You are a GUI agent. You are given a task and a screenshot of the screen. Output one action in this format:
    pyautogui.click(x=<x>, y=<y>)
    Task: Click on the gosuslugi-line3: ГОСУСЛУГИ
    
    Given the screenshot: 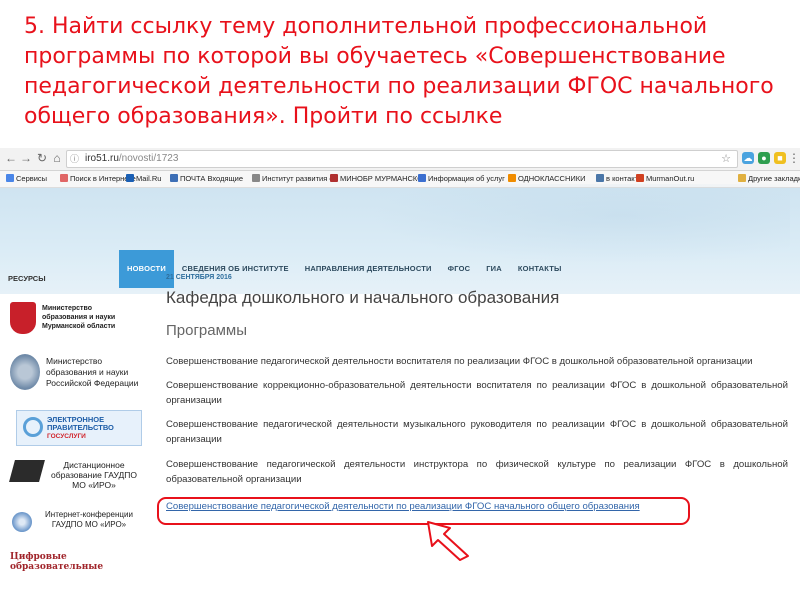 What is the action you would take?
    pyautogui.click(x=66, y=436)
    